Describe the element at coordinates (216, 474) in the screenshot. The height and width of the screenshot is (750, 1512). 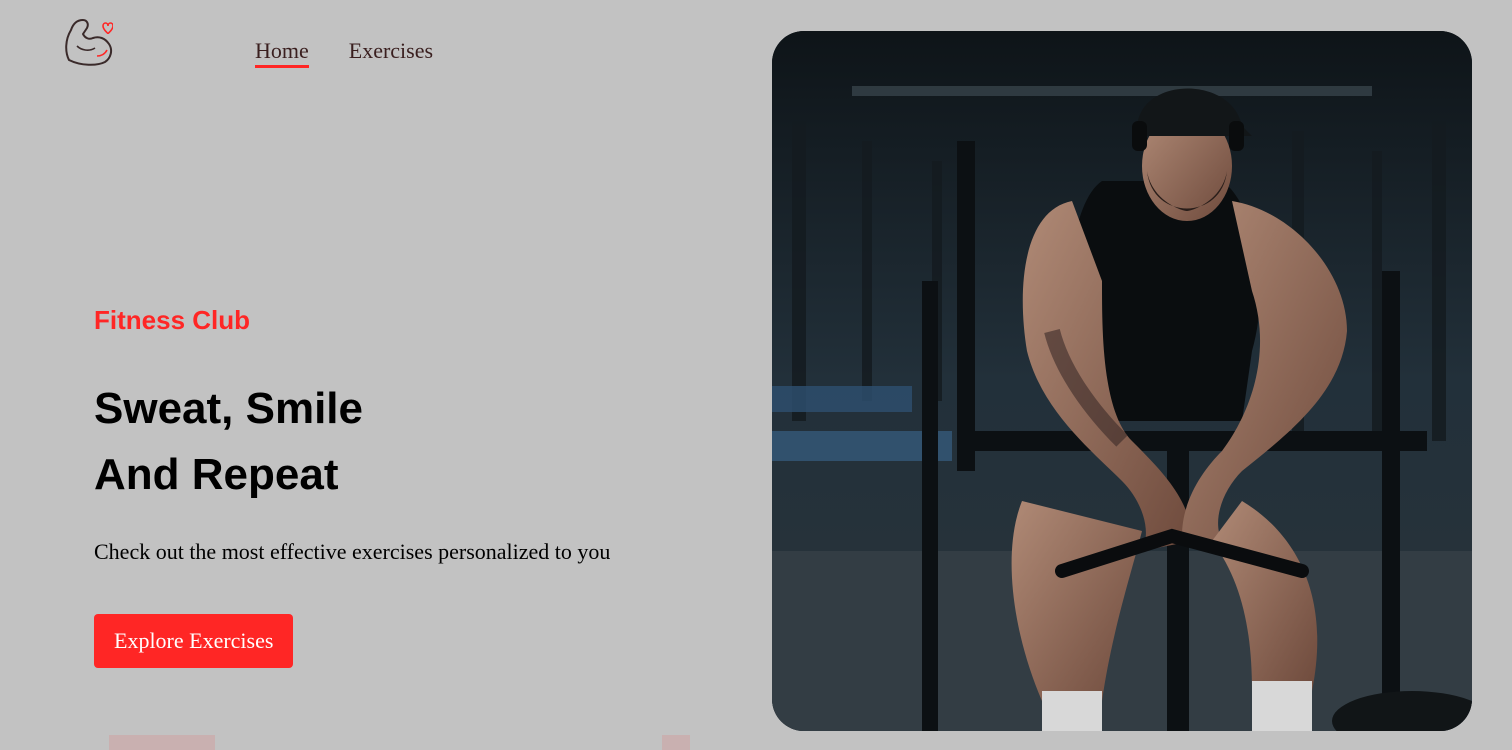
I see `hero-headline-line-2: And Repeat` at that location.